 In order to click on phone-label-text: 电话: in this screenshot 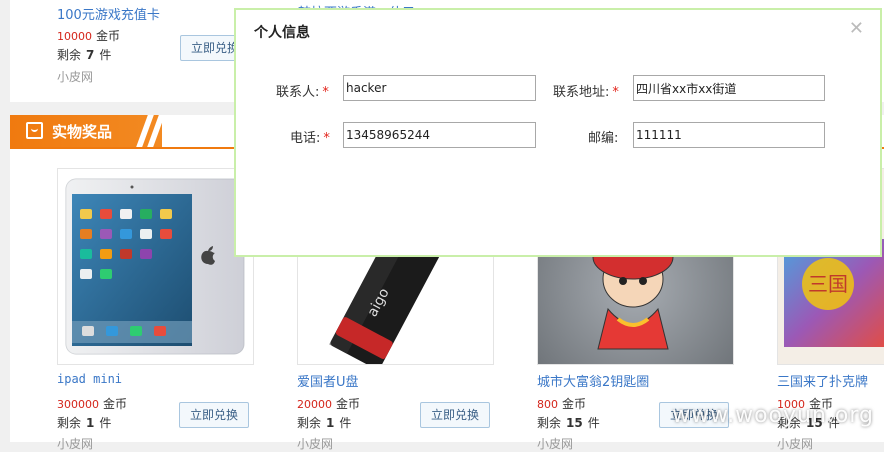, I will do `click(305, 138)`.